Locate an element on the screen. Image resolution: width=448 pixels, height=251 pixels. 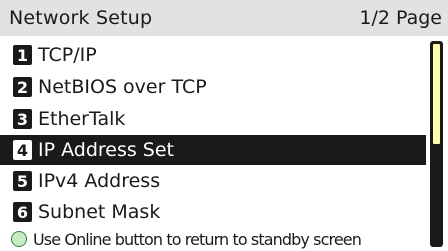
menu-item-label: IPv4 Address is located at coordinates (99, 181).